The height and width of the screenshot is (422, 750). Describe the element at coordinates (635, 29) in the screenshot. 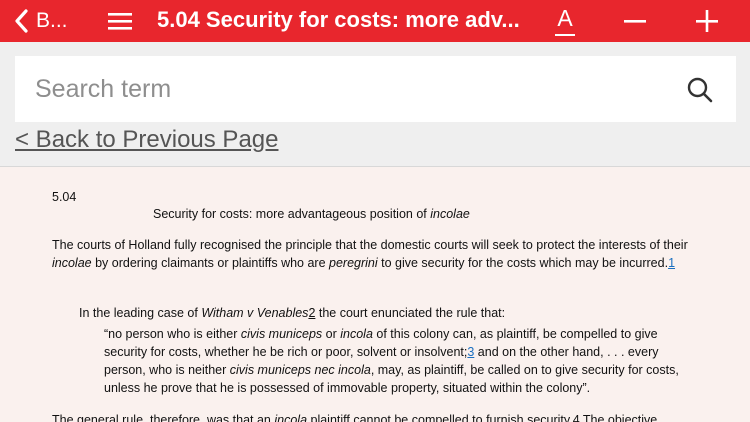

I see `minus-icon` at that location.